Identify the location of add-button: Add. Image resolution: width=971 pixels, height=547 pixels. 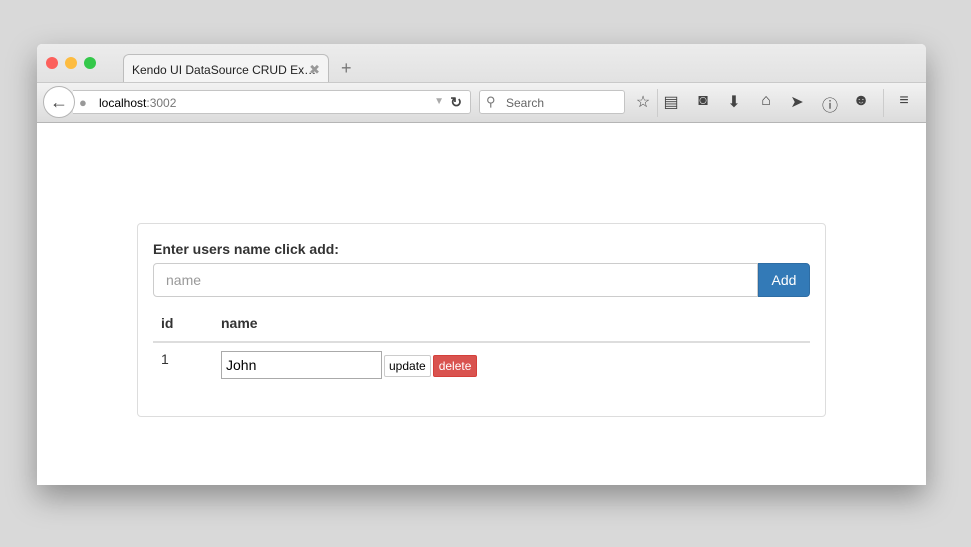
(784, 280).